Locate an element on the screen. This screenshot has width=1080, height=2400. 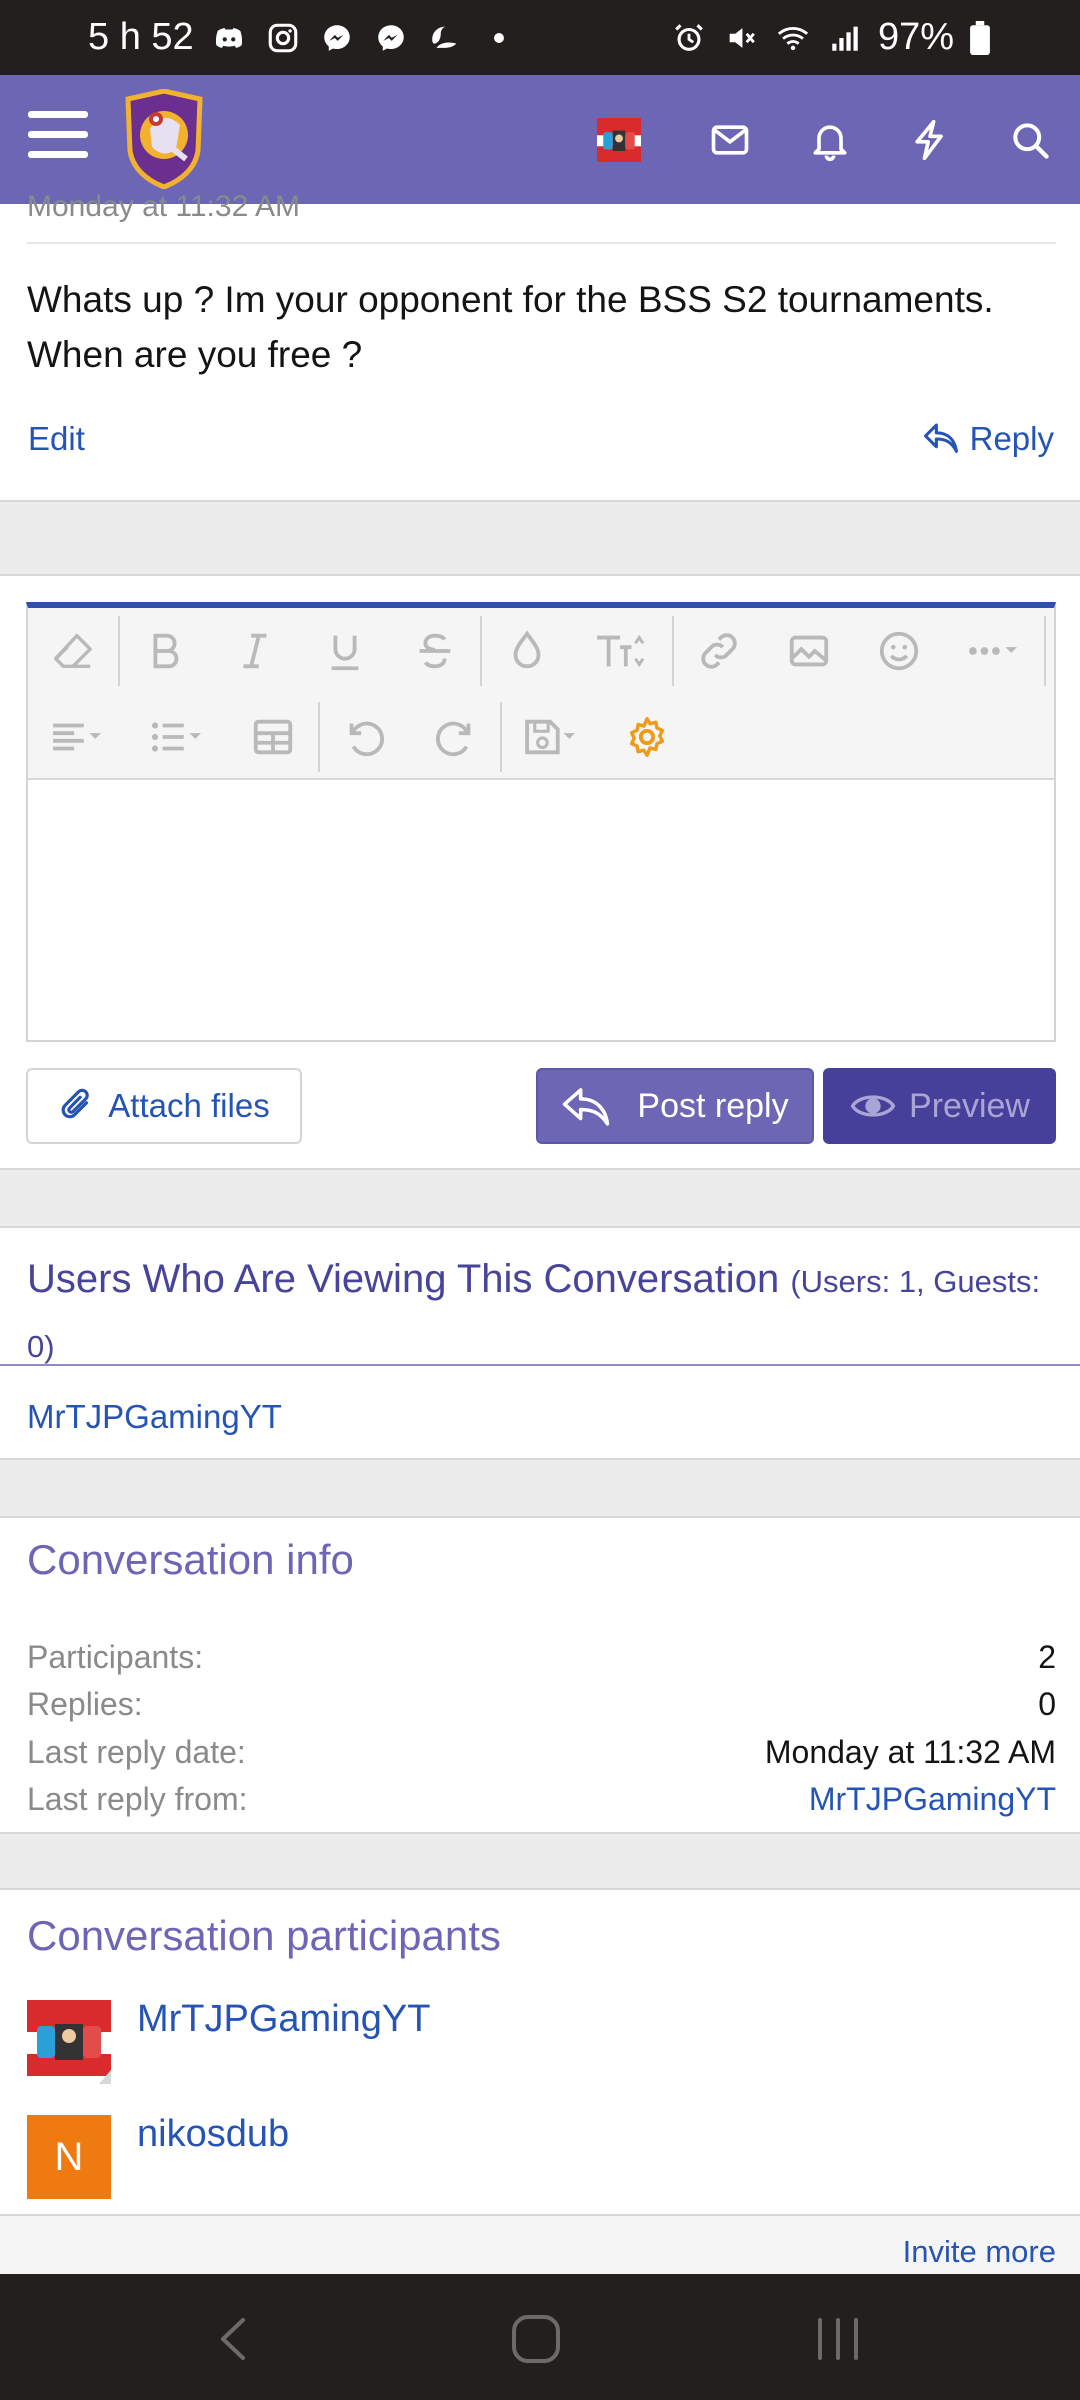
battery-icon is located at coordinates (980, 38).